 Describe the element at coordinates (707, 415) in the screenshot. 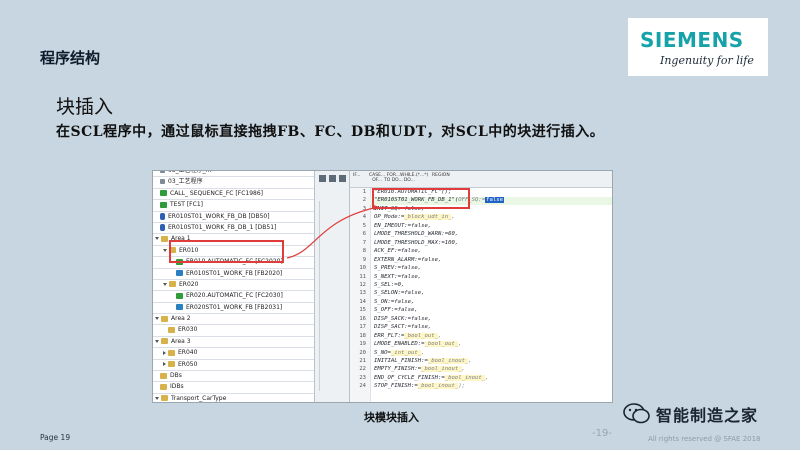

I see `wechat-account-name: 智能制造之家` at that location.